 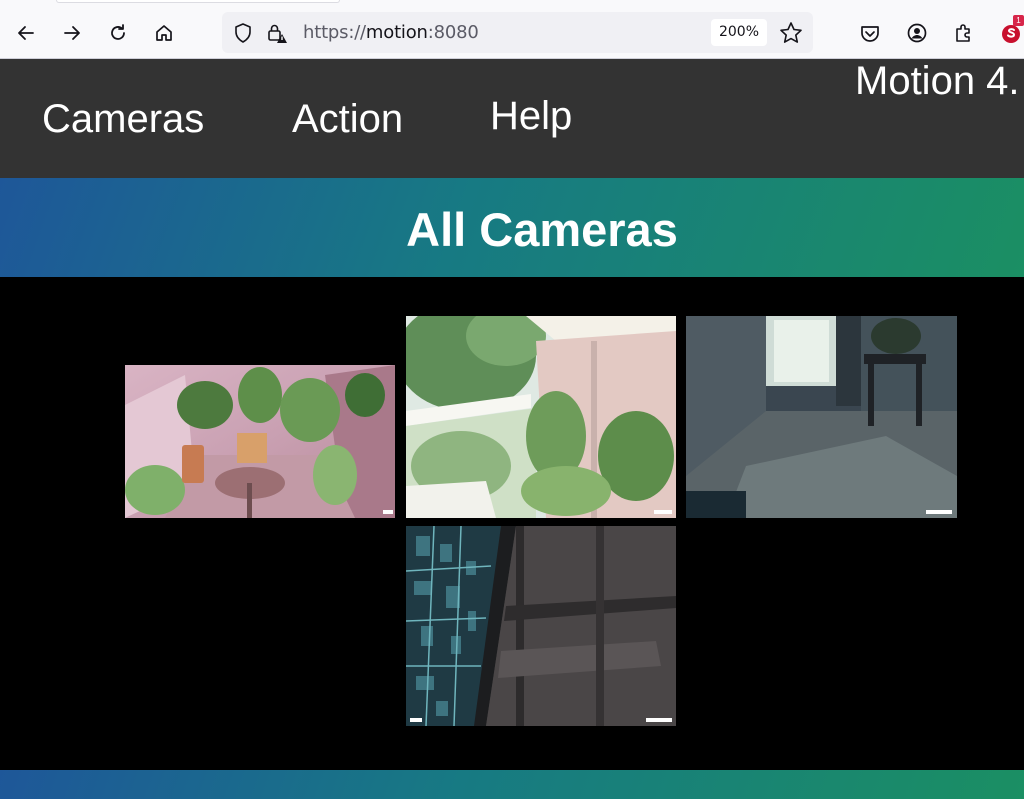 I want to click on extensions-button, so click(x=964, y=33).